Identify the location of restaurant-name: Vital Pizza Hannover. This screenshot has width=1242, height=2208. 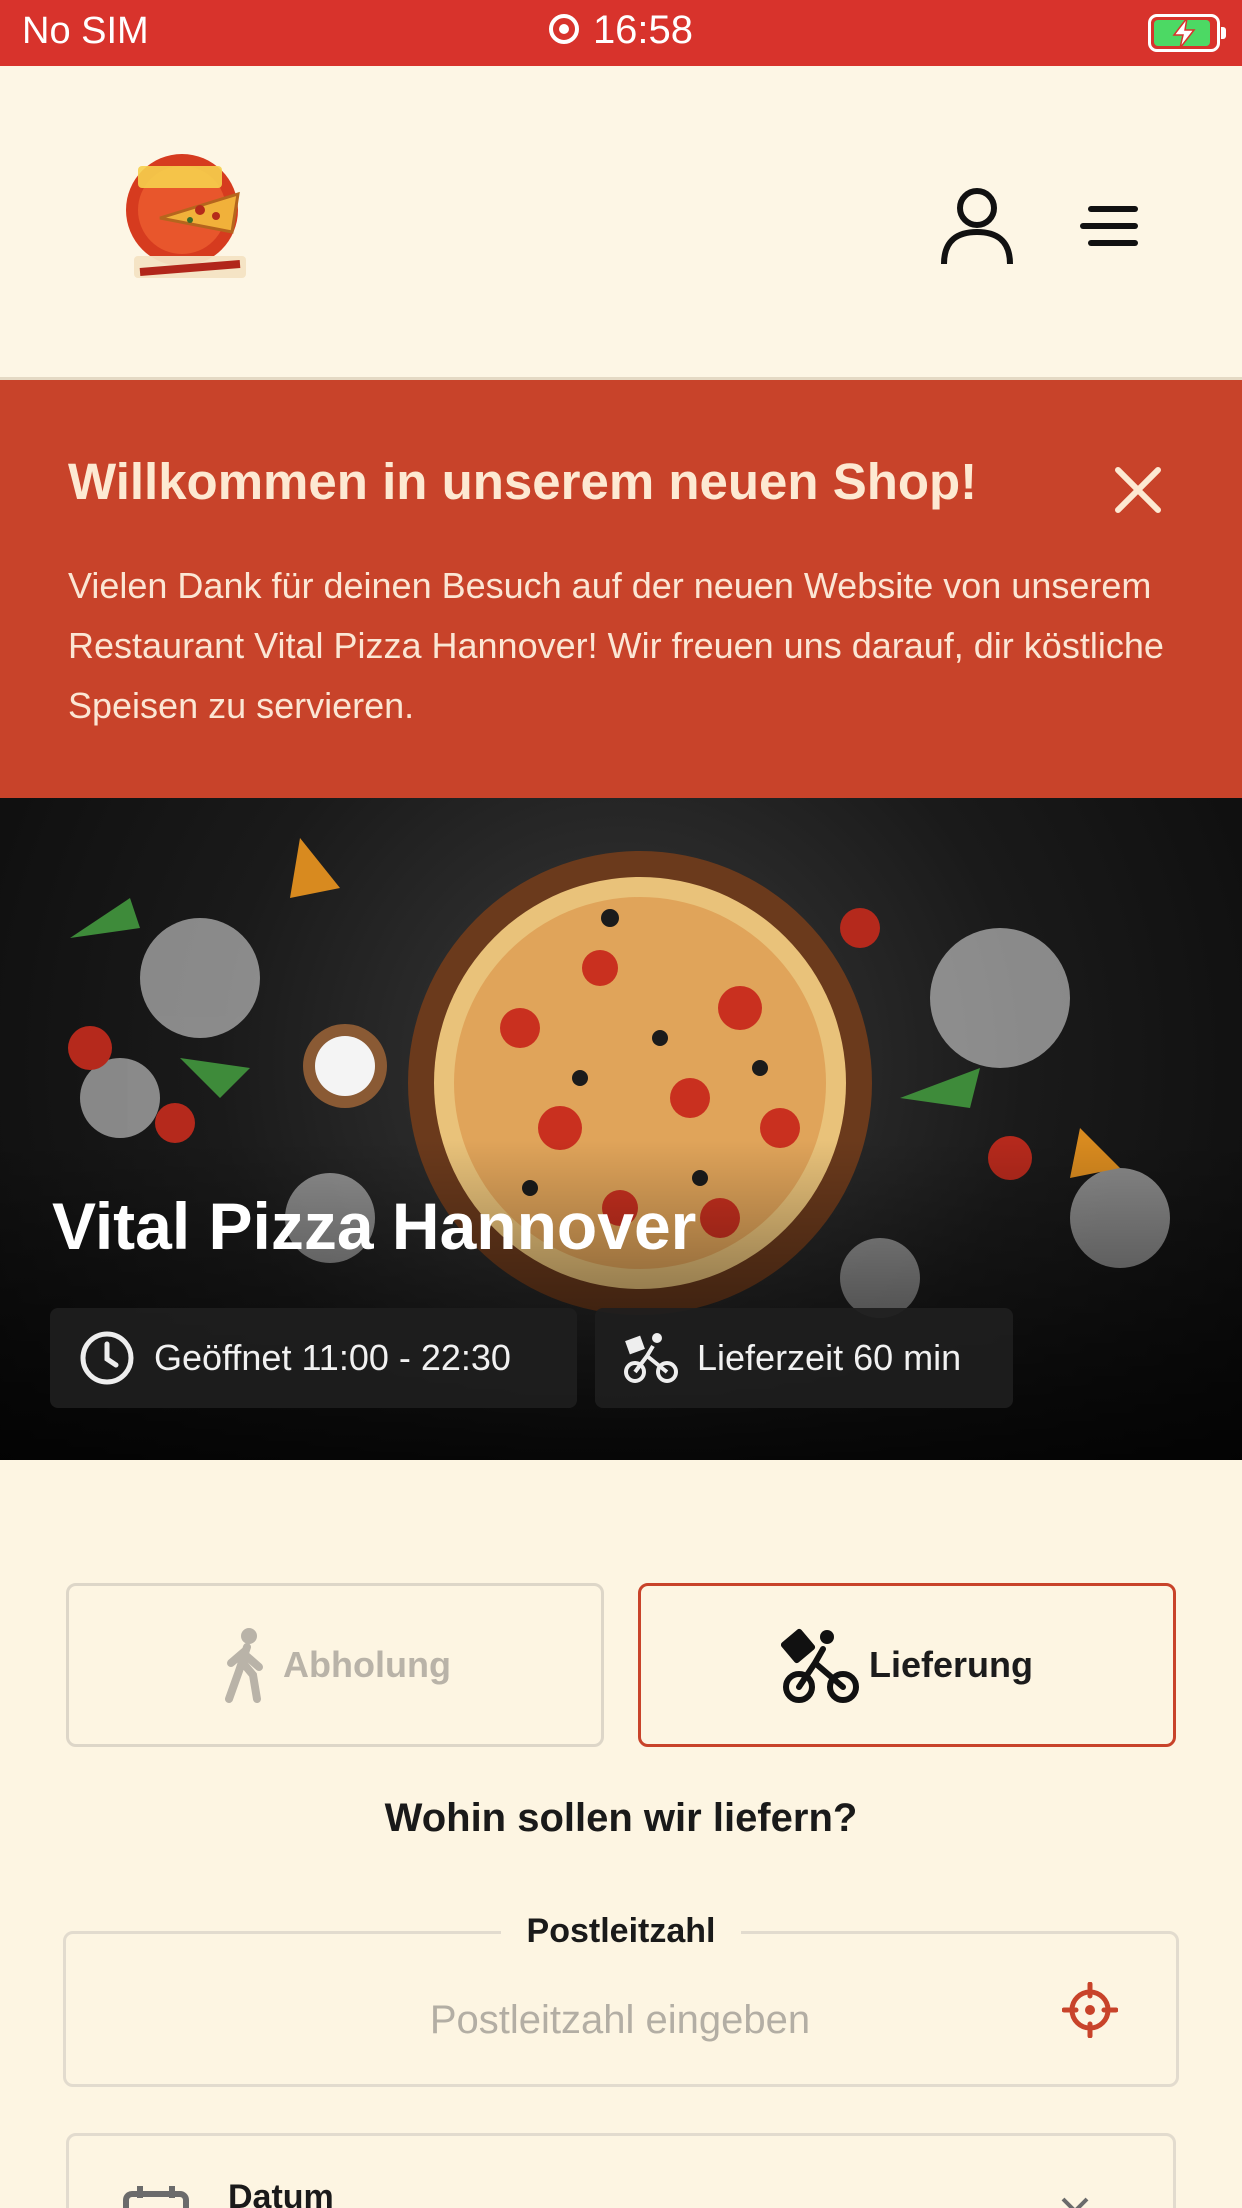
(374, 1226).